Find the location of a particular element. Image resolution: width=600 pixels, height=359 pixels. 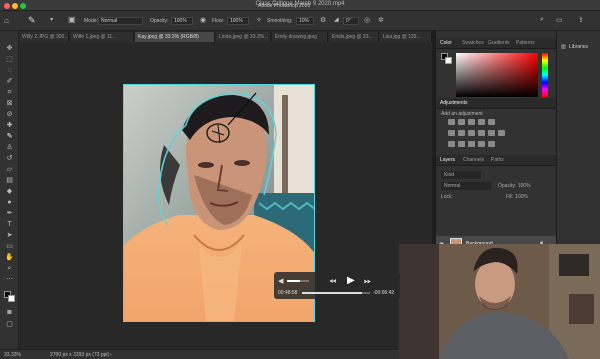

angle-input: 0° is located at coordinates (351, 21).